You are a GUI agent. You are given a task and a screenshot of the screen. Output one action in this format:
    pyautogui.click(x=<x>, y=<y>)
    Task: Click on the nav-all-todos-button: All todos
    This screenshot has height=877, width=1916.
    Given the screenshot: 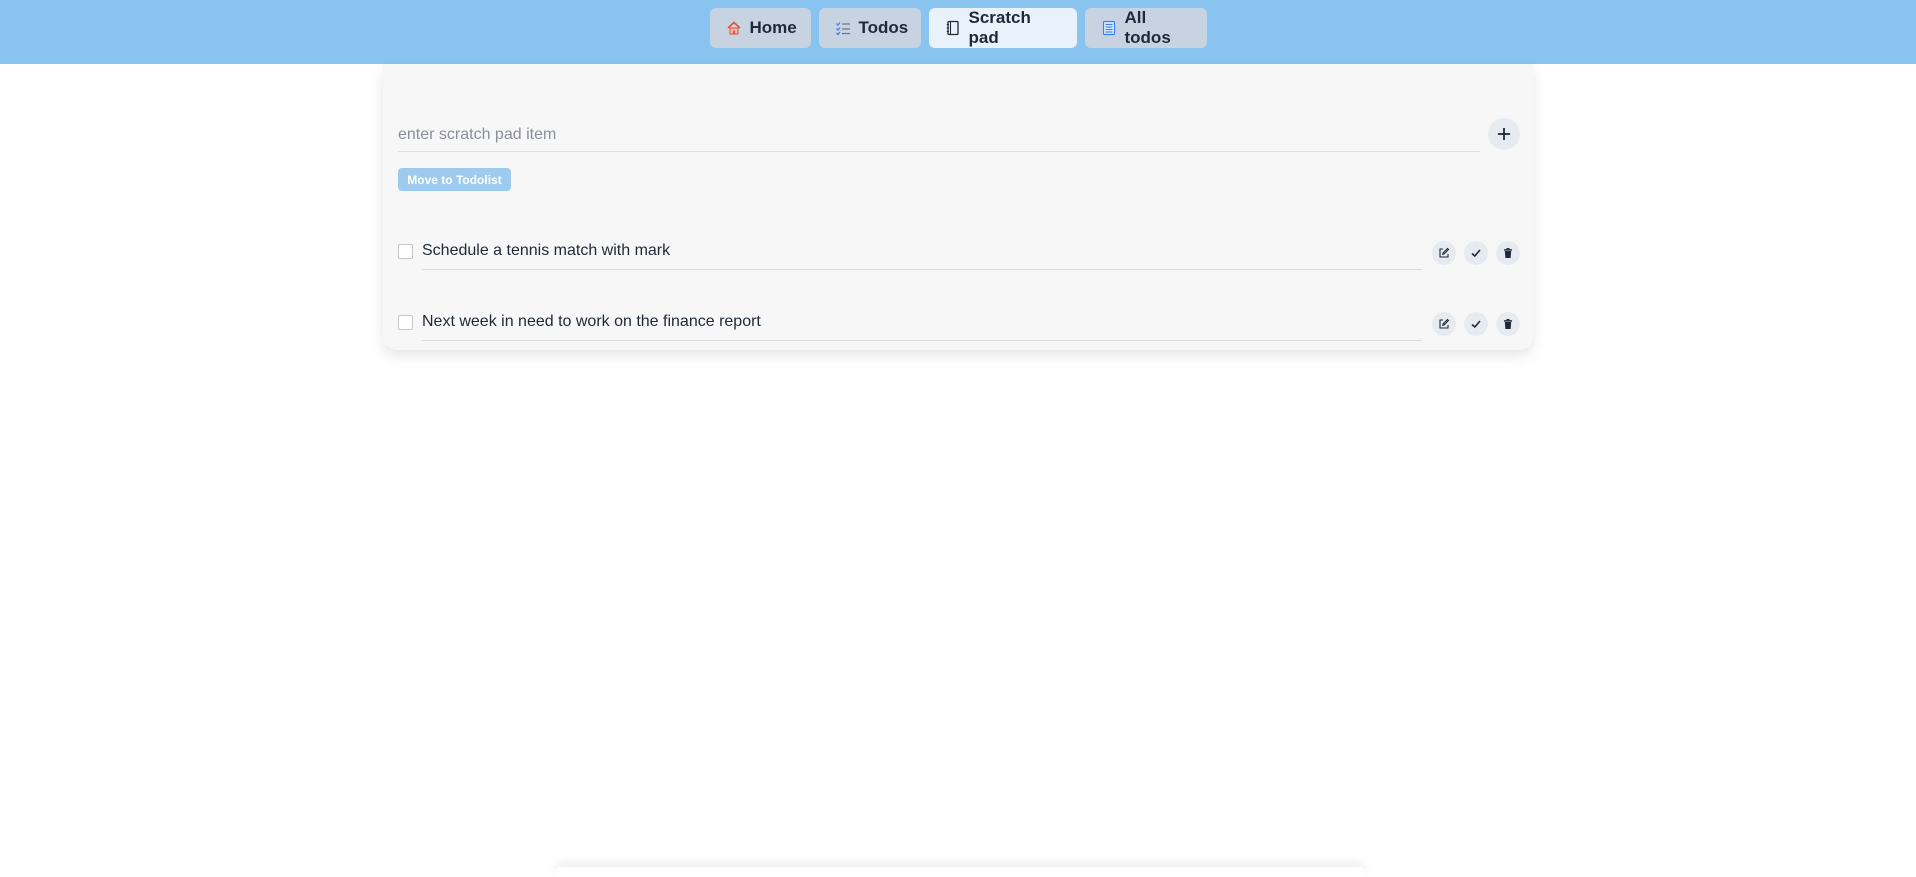 What is the action you would take?
    pyautogui.click(x=1145, y=28)
    